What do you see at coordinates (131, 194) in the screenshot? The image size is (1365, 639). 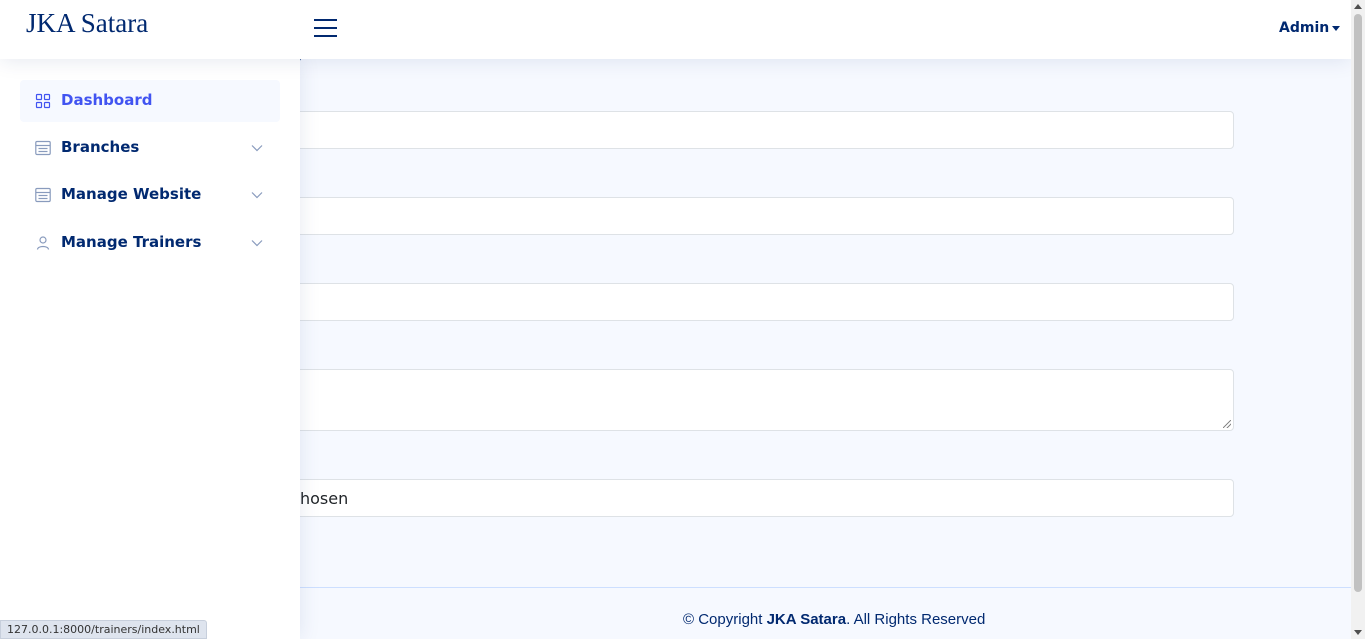 I see `sidebar-item-label: Manage Website` at bounding box center [131, 194].